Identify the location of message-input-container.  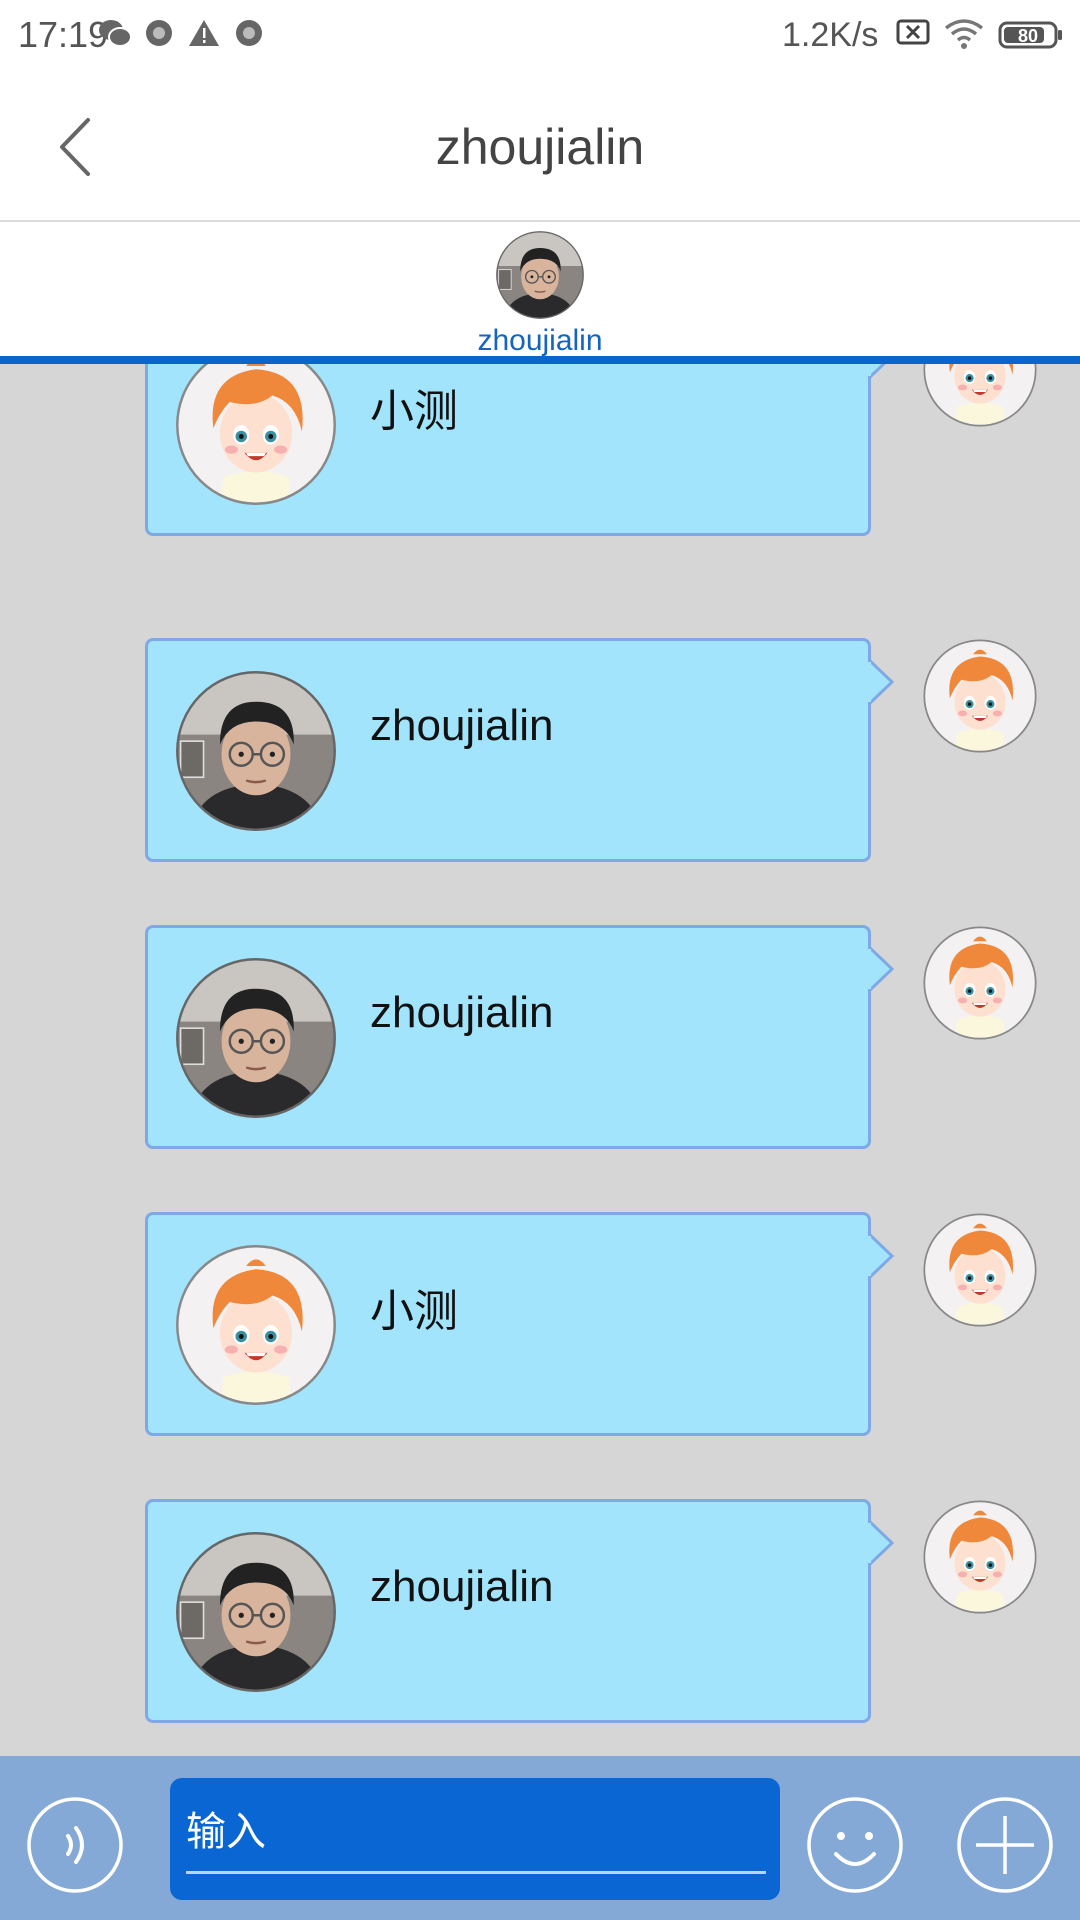
(475, 1839).